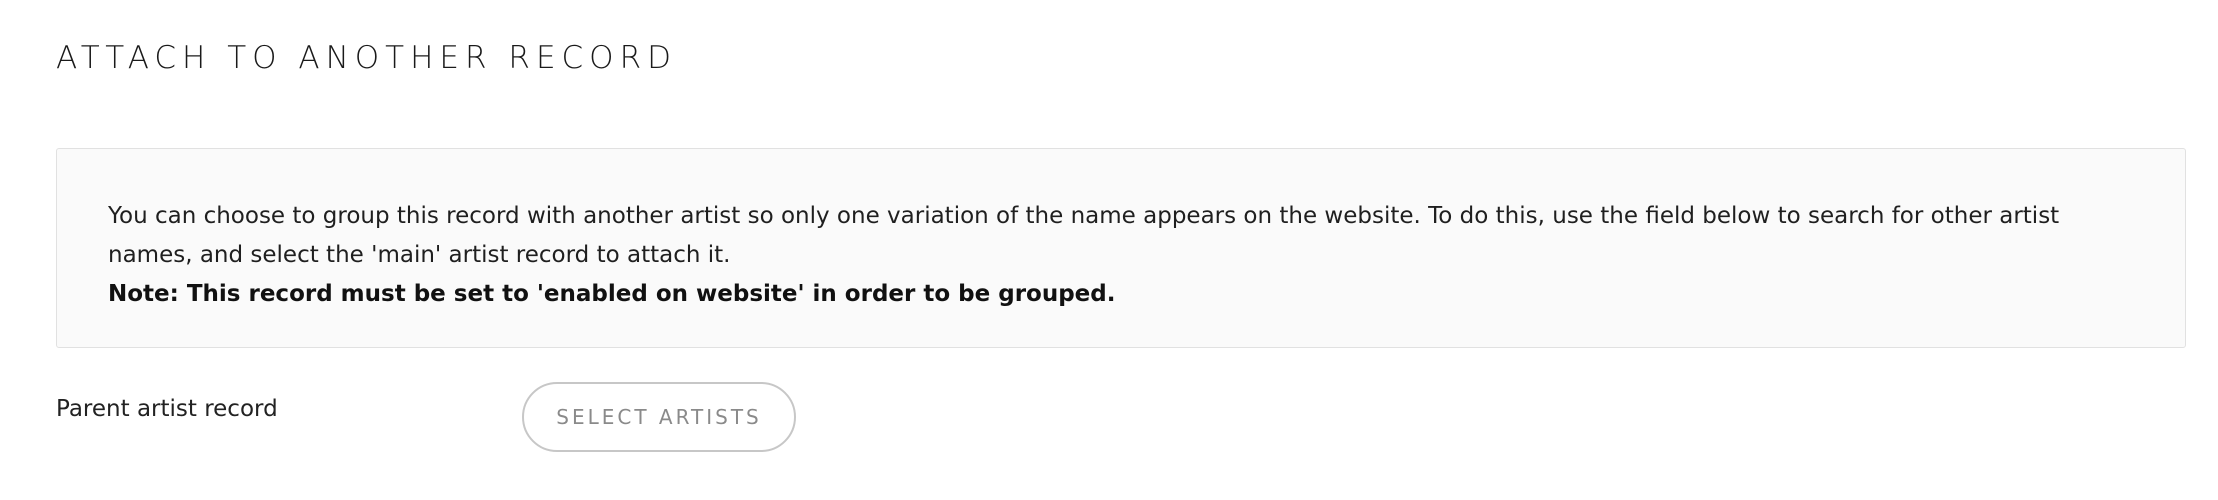 Image resolution: width=2218 pixels, height=500 pixels. What do you see at coordinates (659, 417) in the screenshot?
I see `select-artists-button: SELECT ARTISTS` at bounding box center [659, 417].